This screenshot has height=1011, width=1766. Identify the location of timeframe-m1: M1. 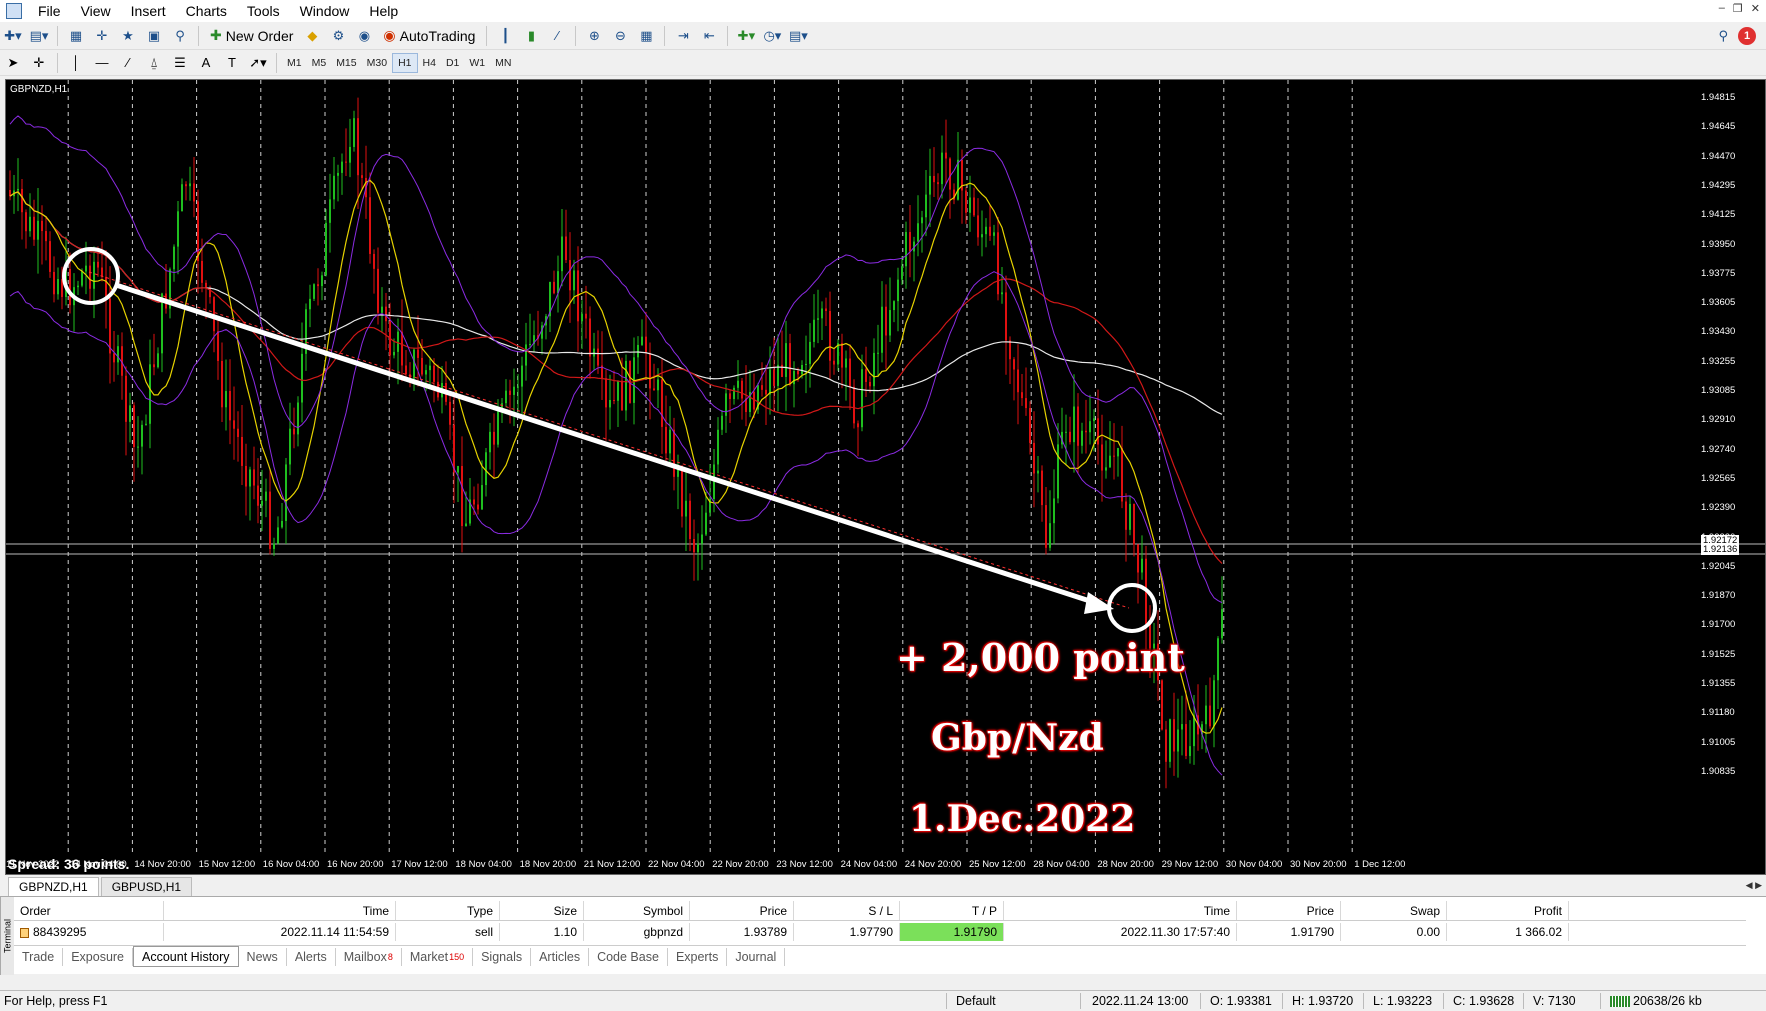
(294, 63).